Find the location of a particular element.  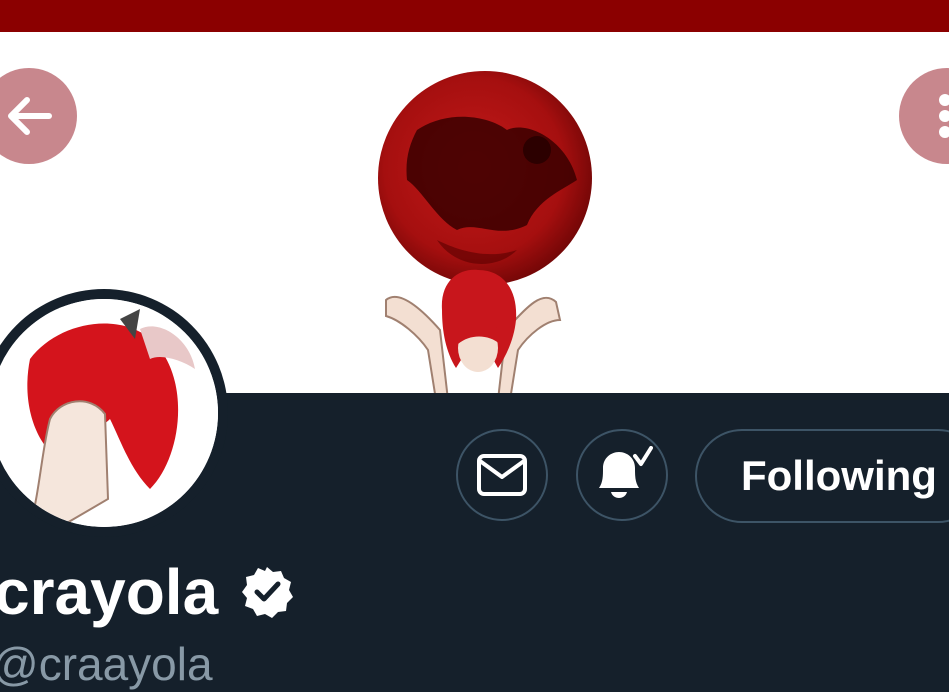

bell-check-icon is located at coordinates (626, 472).